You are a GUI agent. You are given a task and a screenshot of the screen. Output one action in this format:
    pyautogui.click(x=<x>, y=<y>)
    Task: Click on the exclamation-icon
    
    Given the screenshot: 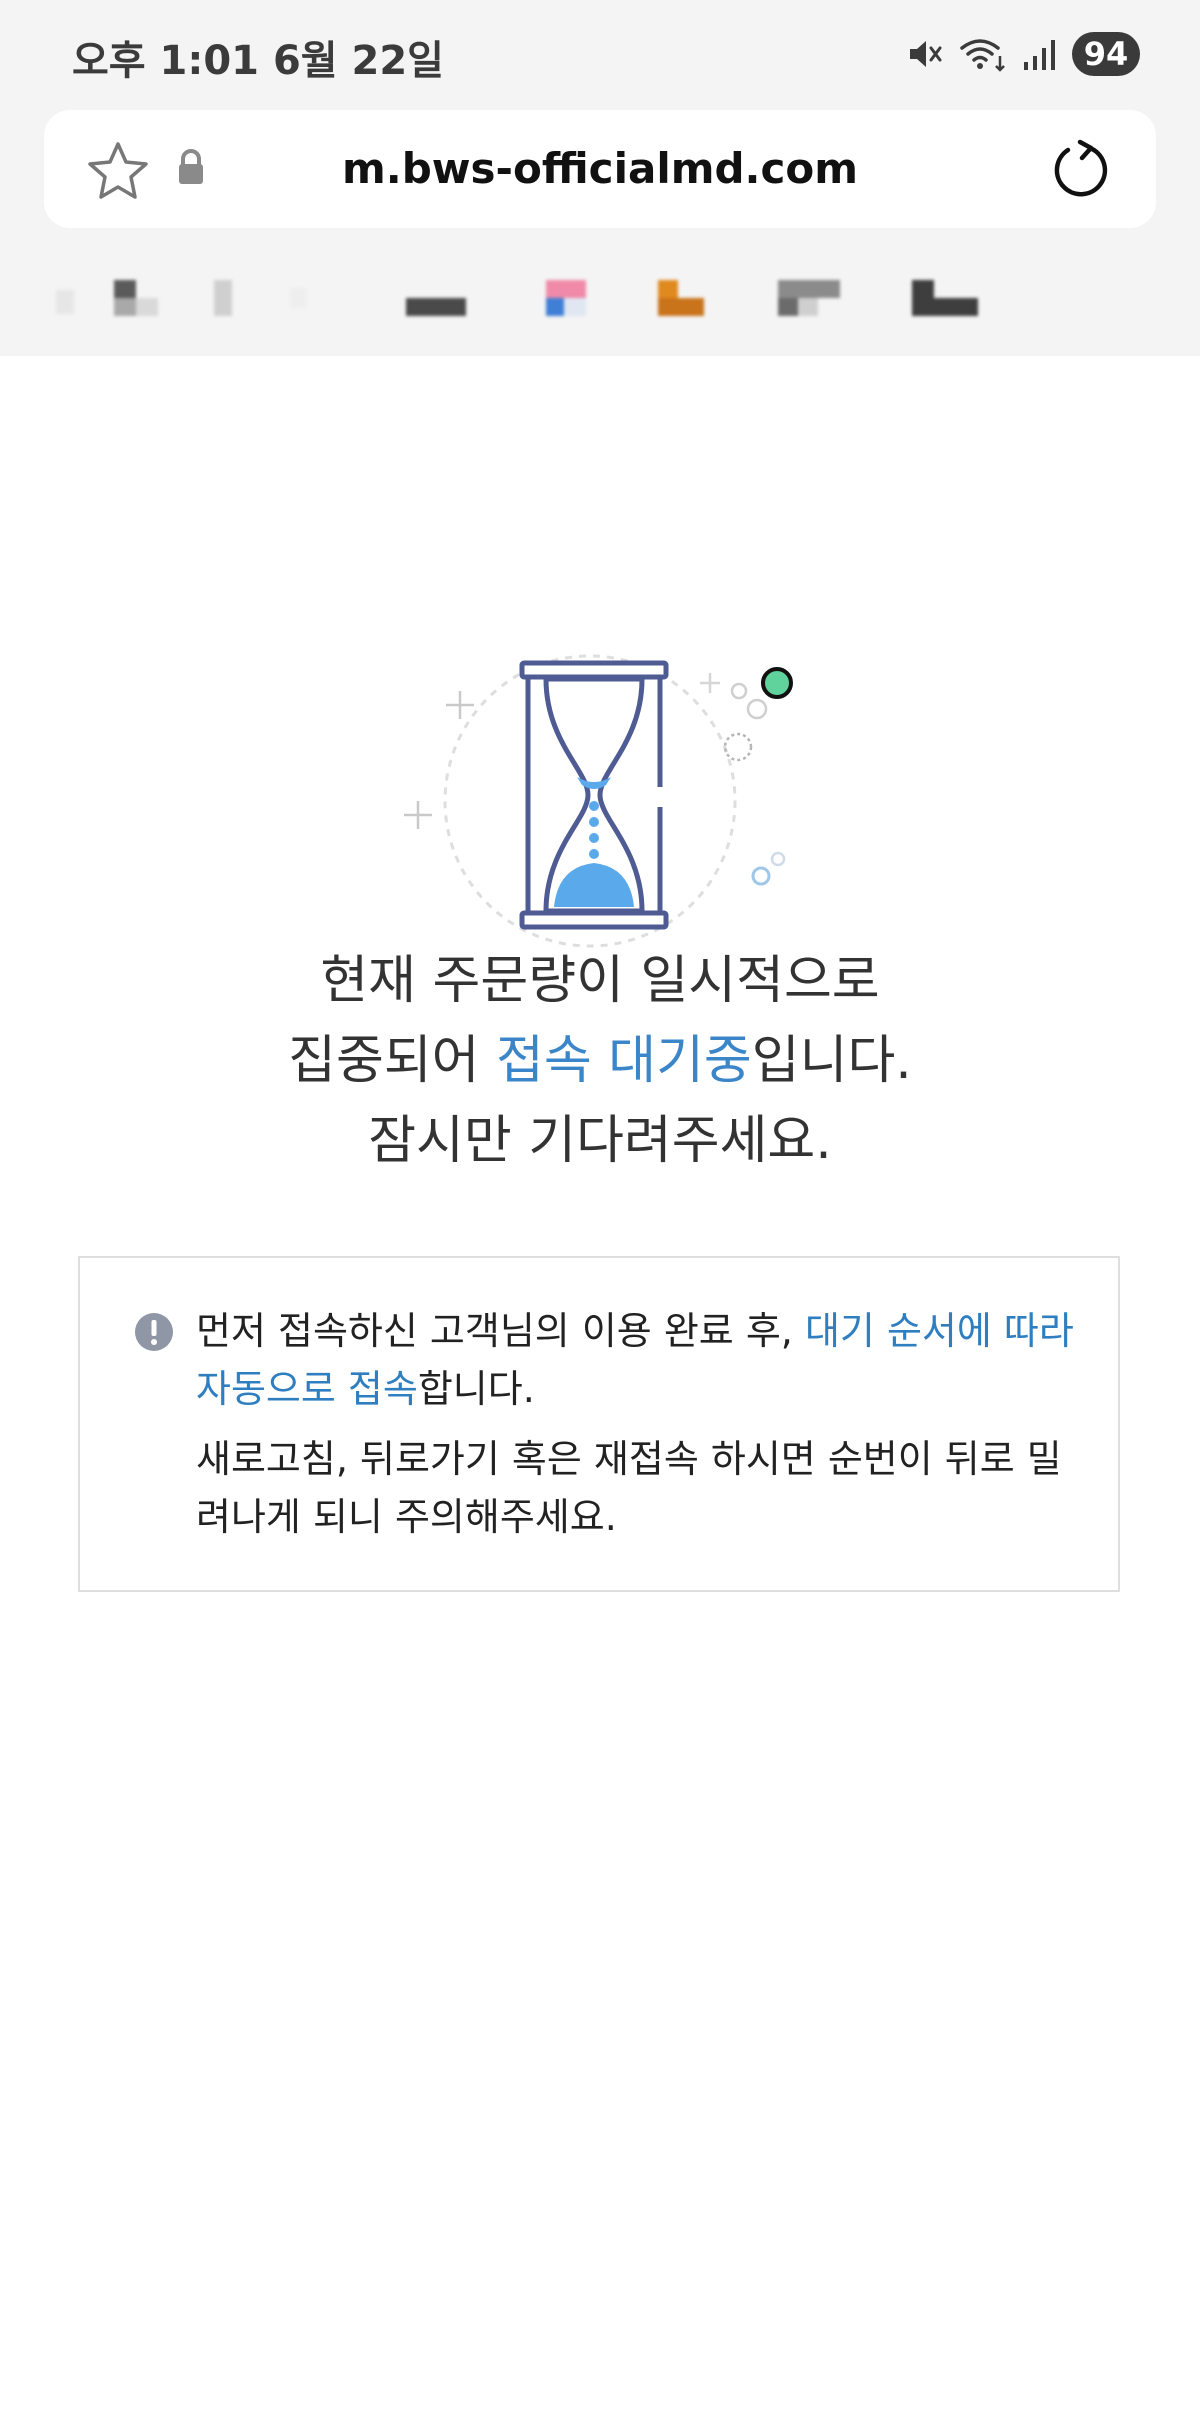 What is the action you would take?
    pyautogui.click(x=154, y=1334)
    